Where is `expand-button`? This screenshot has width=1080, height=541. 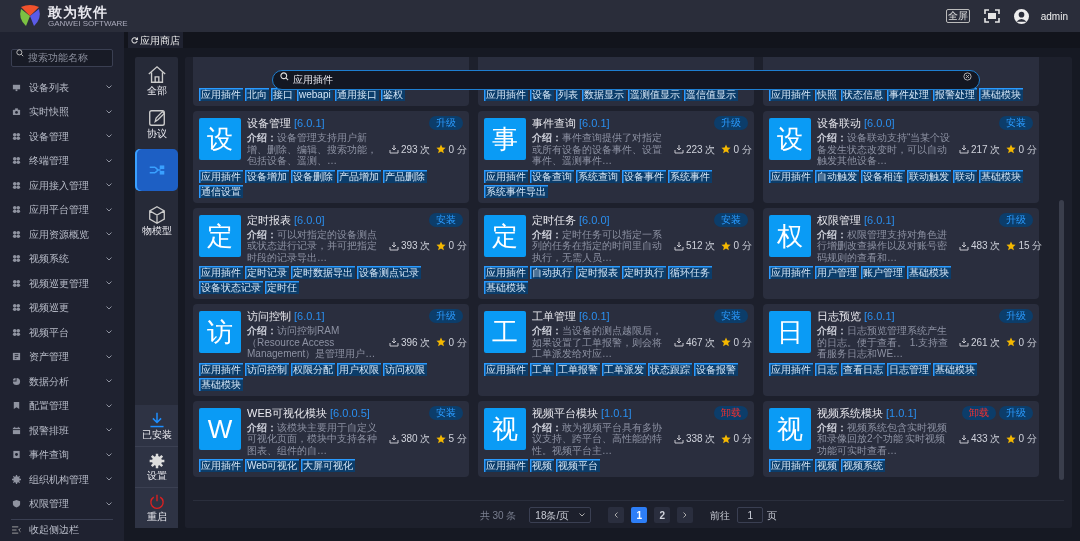 expand-button is located at coordinates (991, 16).